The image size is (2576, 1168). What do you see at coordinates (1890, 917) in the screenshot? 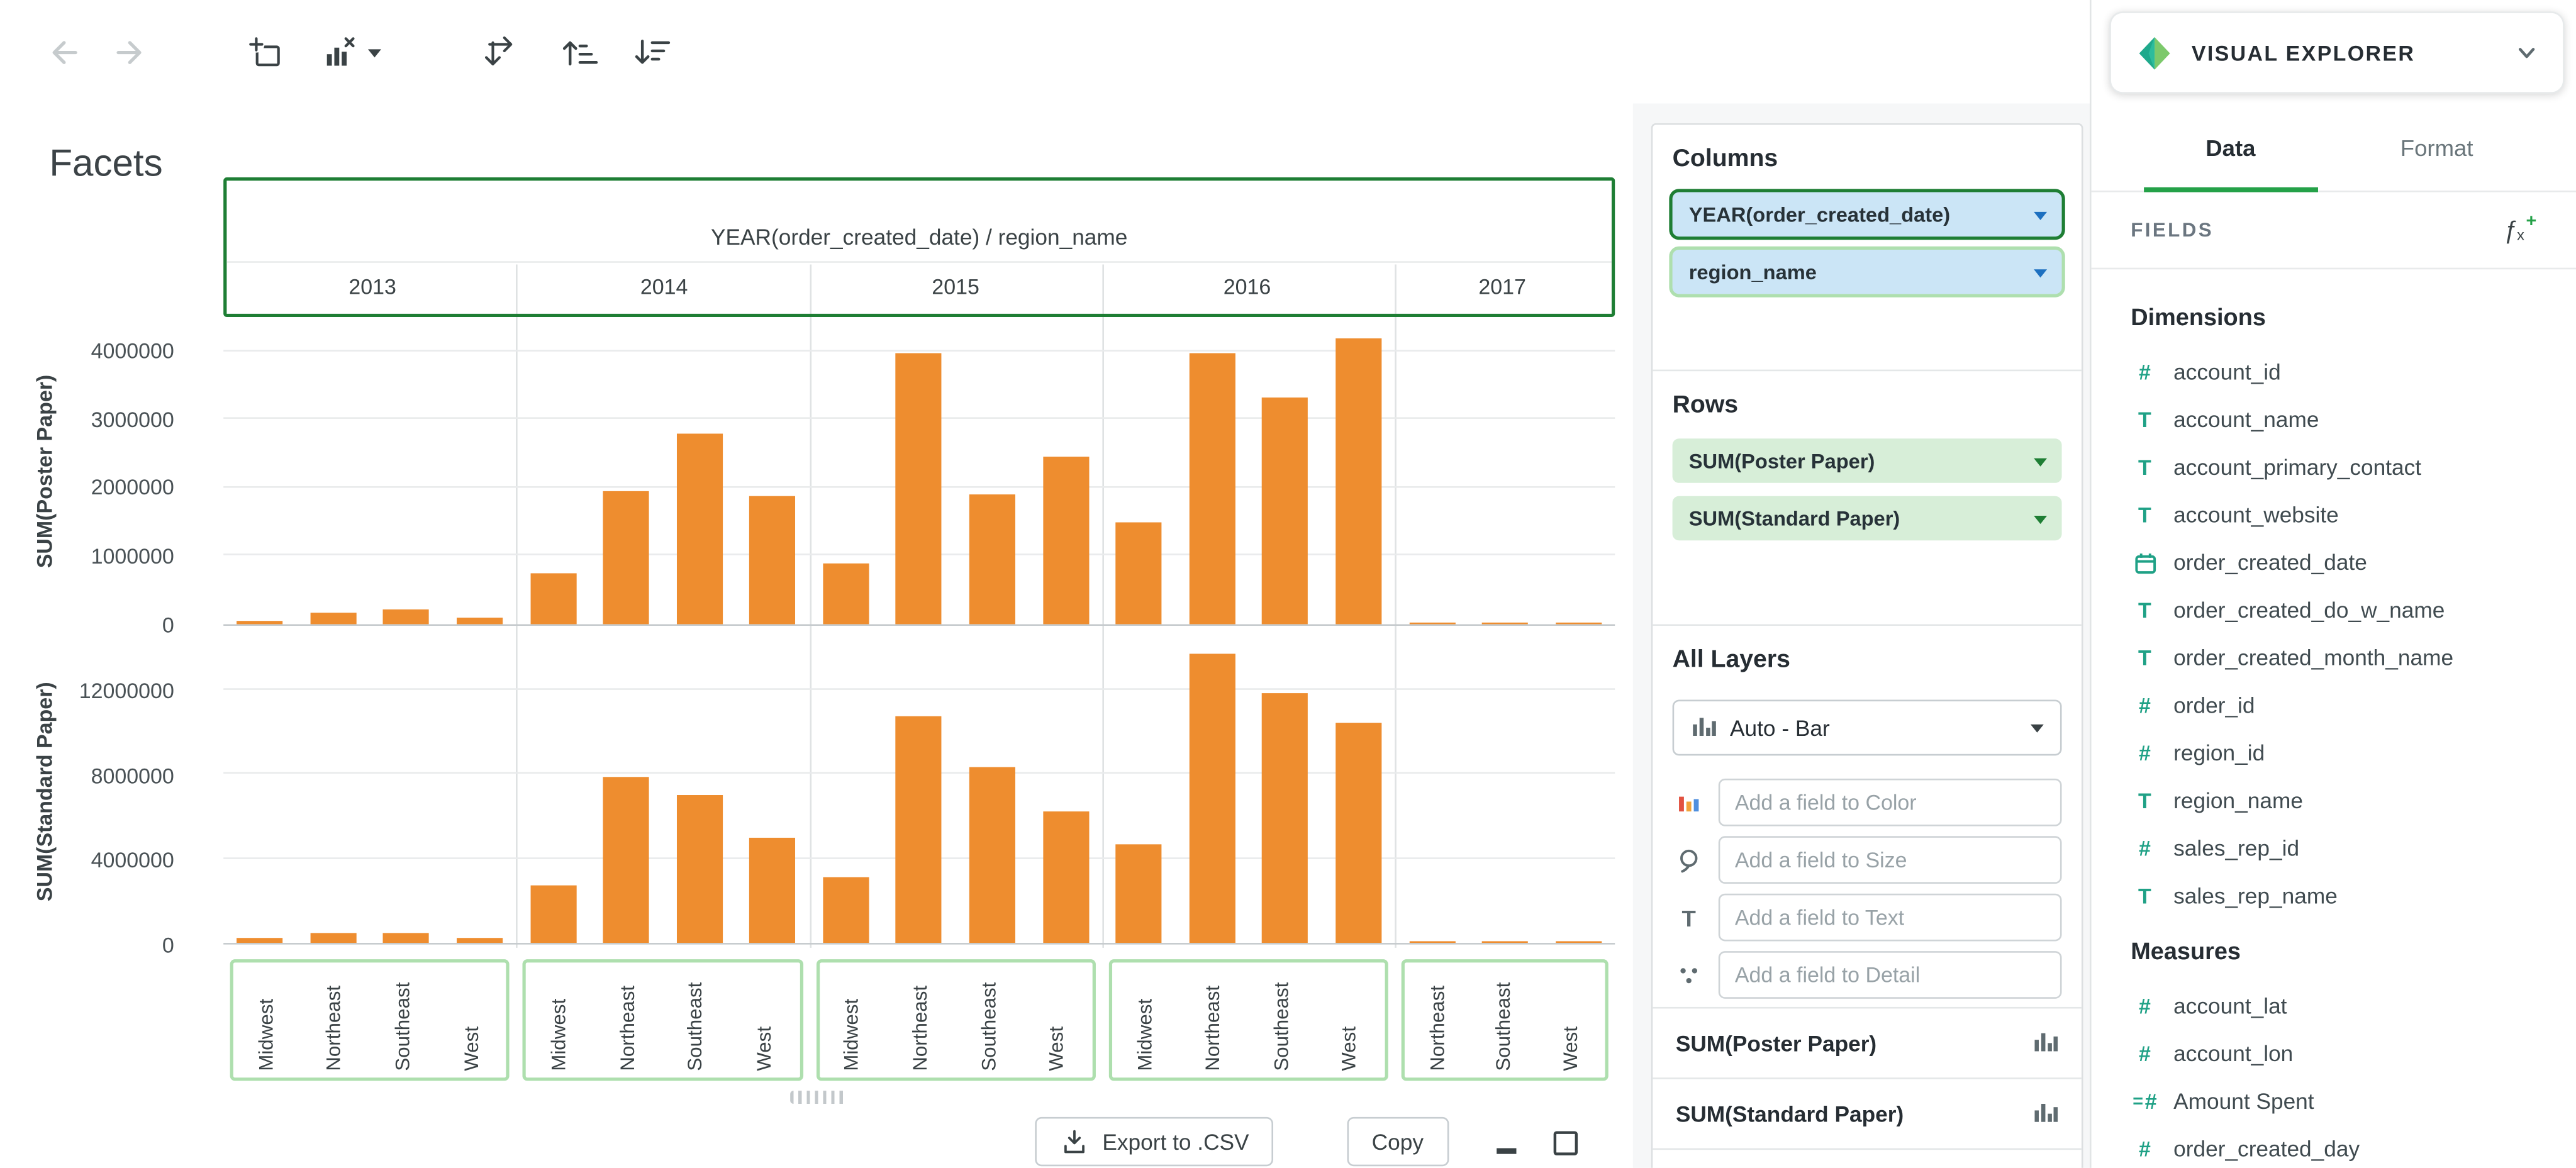
I see `text-drop-target: Add a field to Text` at bounding box center [1890, 917].